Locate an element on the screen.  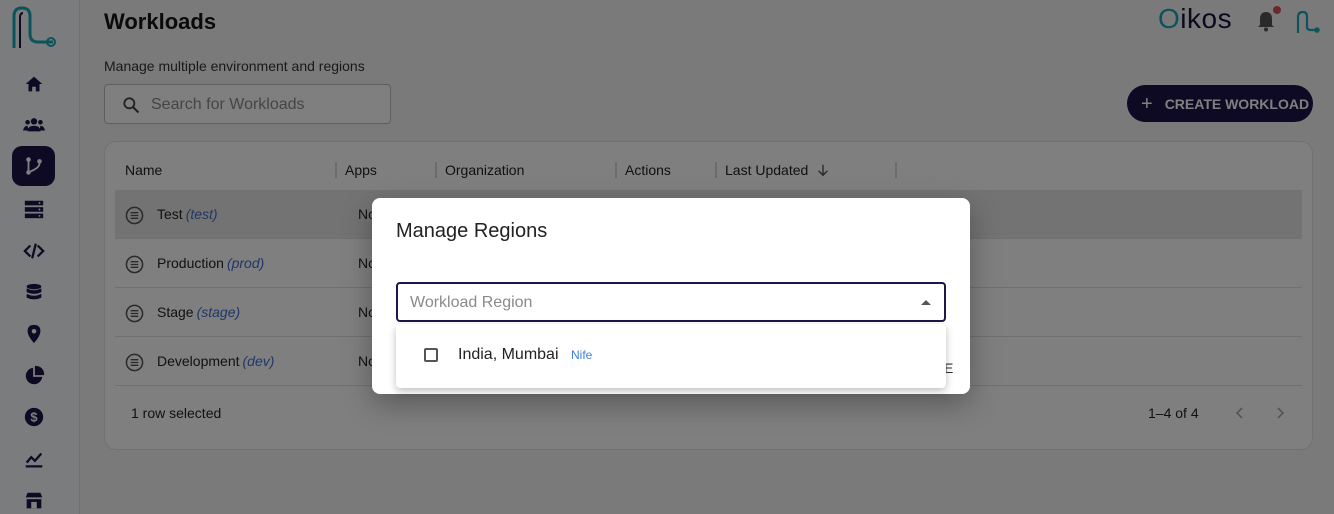
workload-region-select is located at coordinates (671, 302).